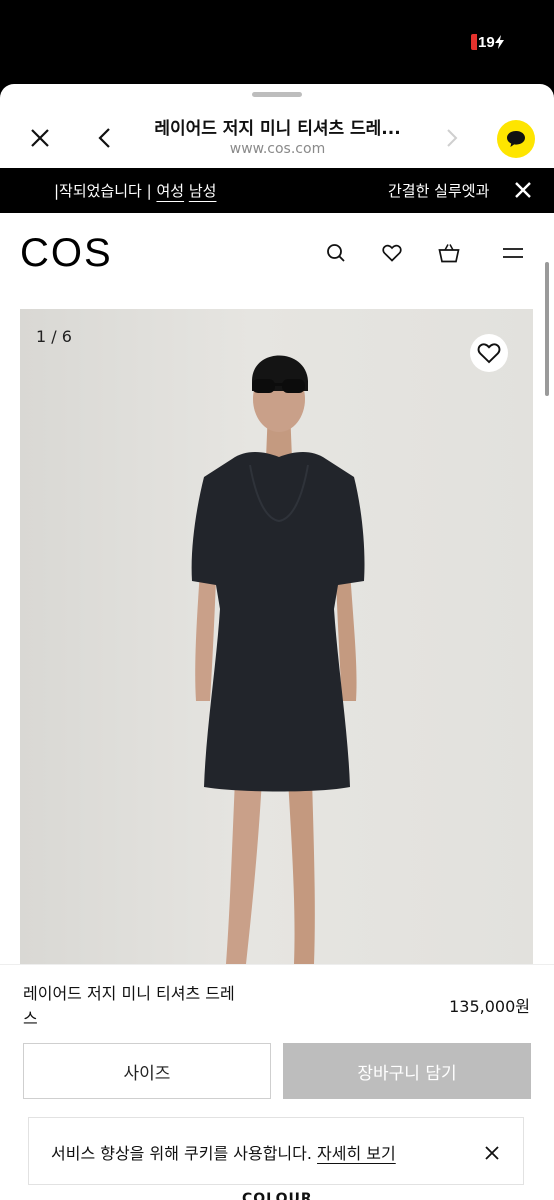  Describe the element at coordinates (277, 1195) in the screenshot. I see `colour-section-label: COLOUR` at that location.